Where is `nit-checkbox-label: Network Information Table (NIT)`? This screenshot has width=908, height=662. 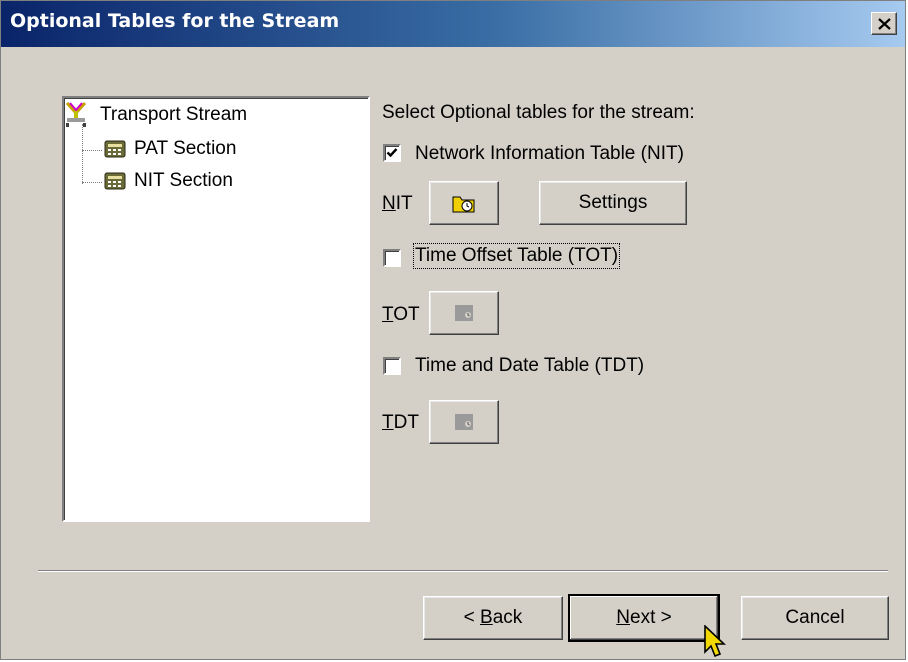 nit-checkbox-label: Network Information Table (NIT) is located at coordinates (549, 154).